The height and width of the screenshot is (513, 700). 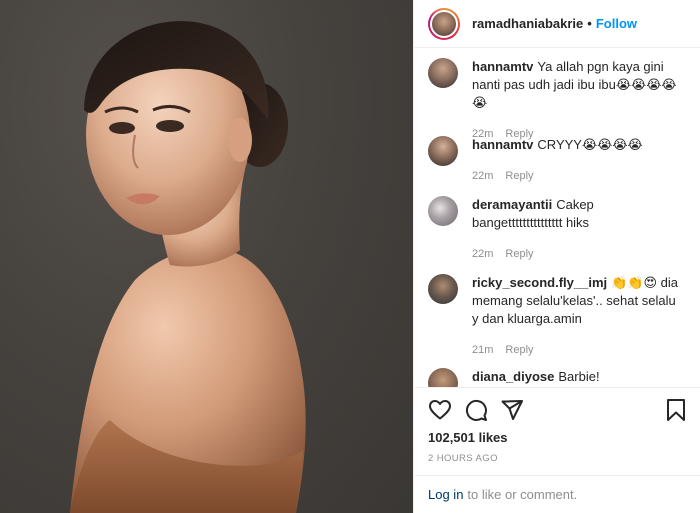 I want to click on comment-text: CRYYY😭😭😭😭, so click(x=590, y=144).